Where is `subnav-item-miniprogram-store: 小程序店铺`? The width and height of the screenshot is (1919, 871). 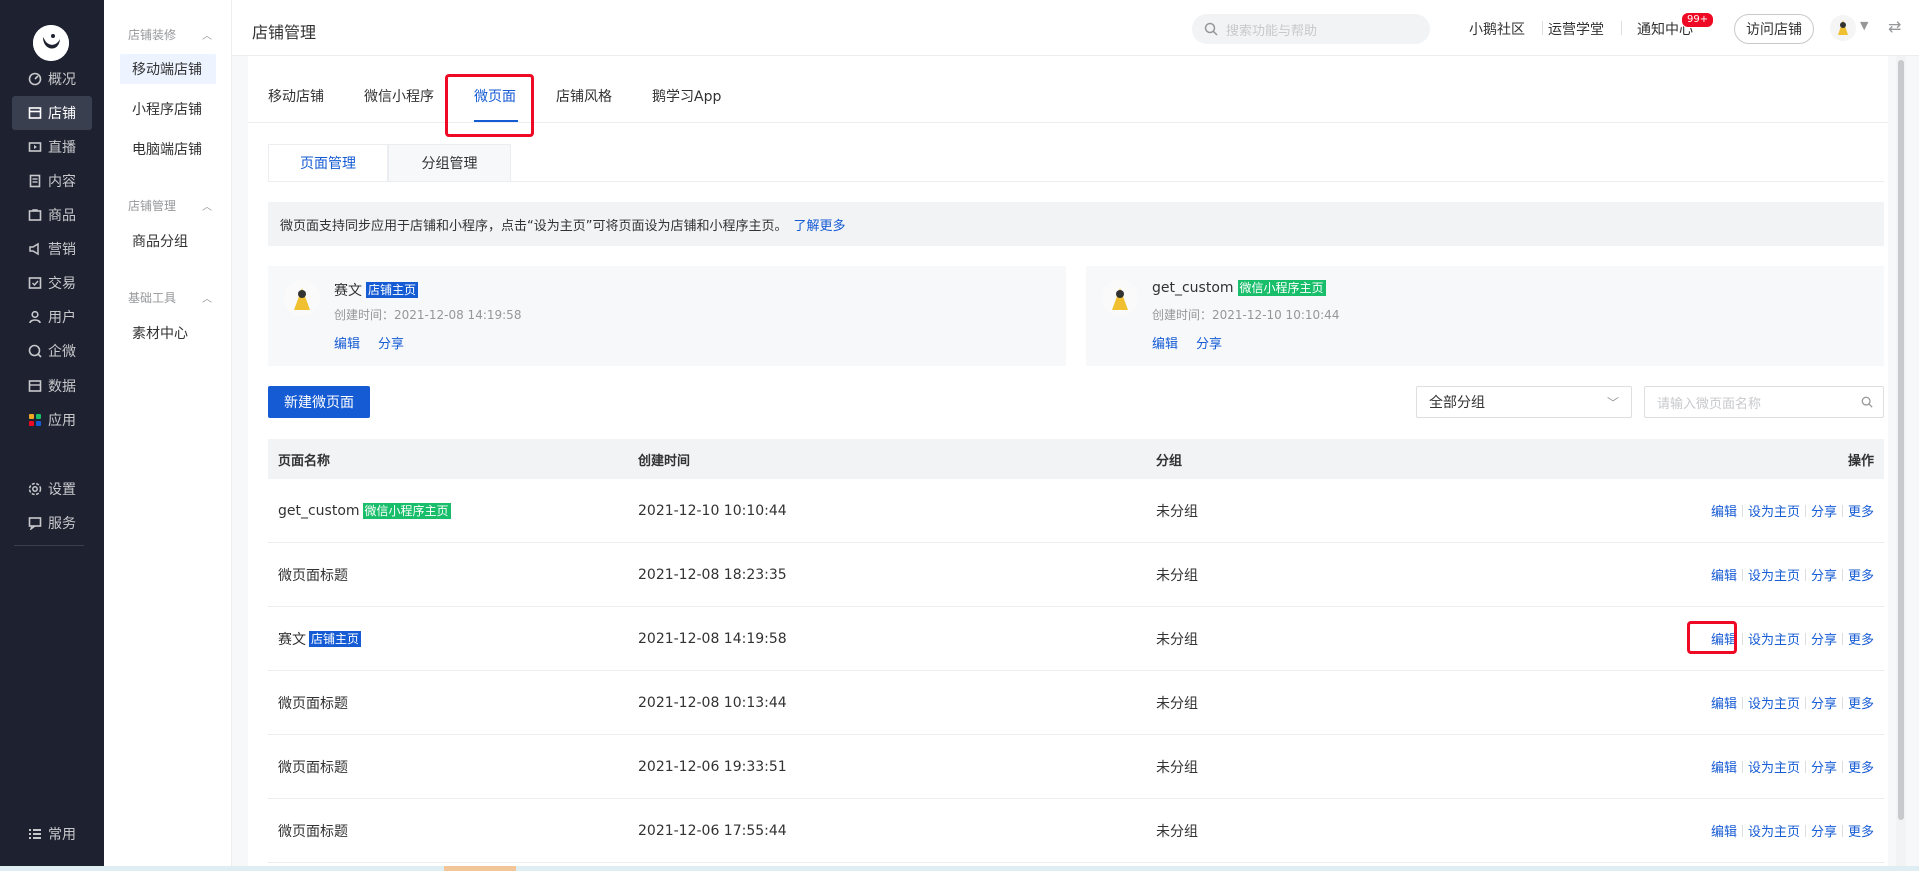
subnav-item-miniprogram-store: 小程序店铺 is located at coordinates (168, 109).